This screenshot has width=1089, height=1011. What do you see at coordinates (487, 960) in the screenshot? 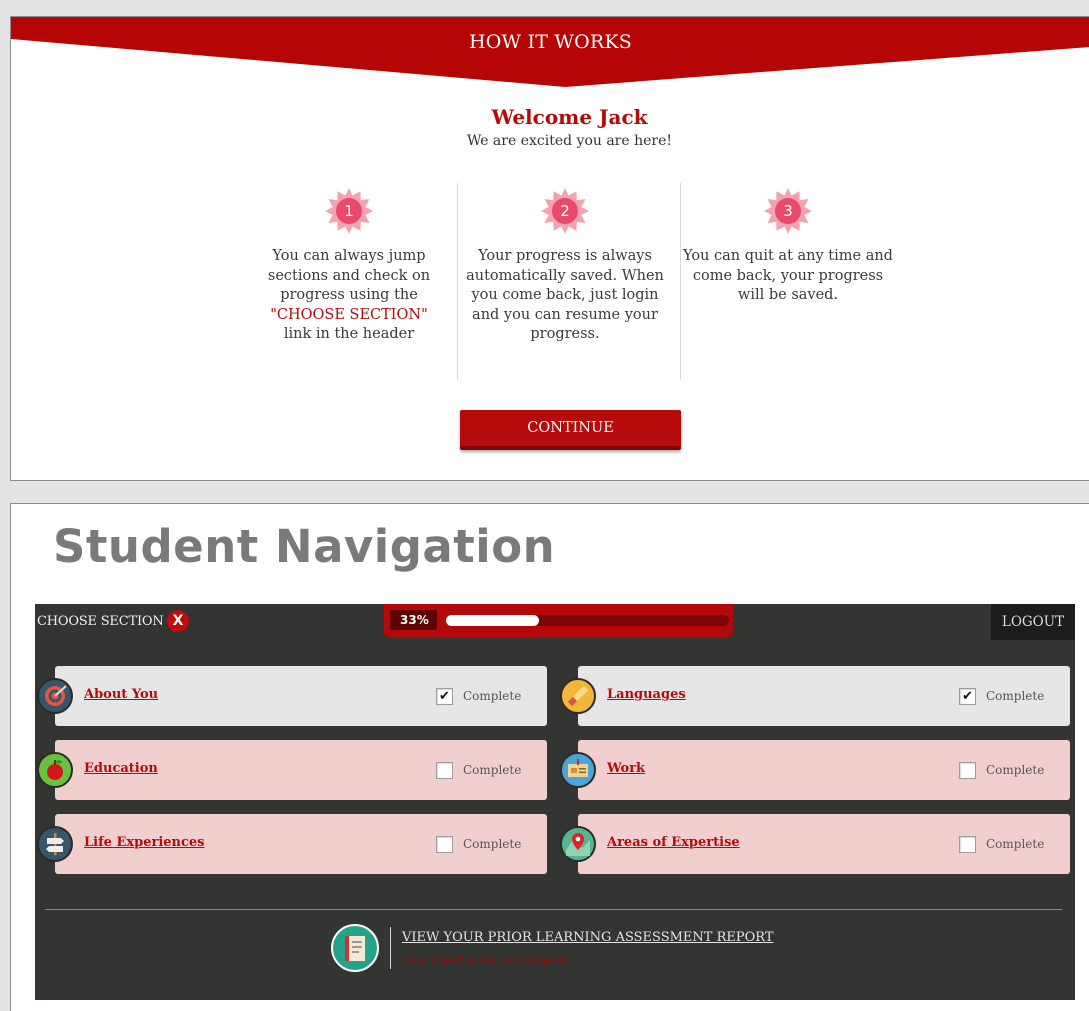
I see `report-status: Your report is not yet complete` at bounding box center [487, 960].